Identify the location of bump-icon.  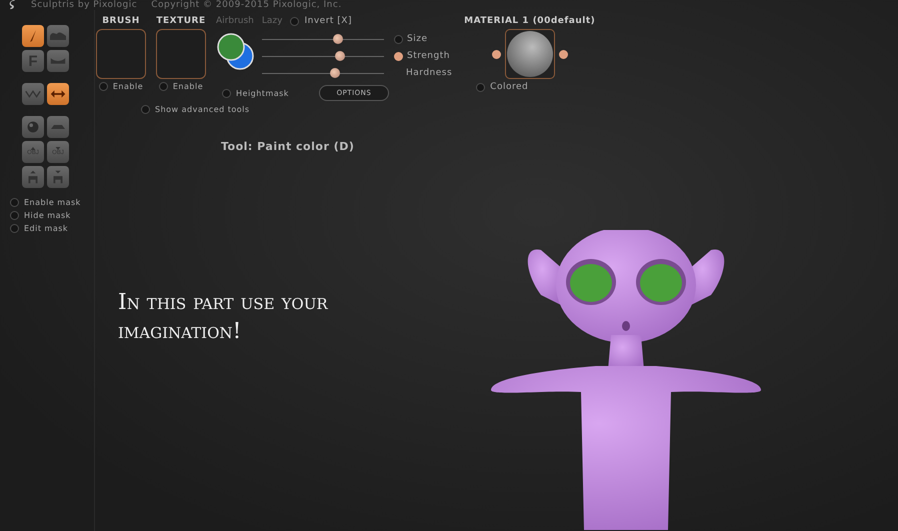
(58, 36).